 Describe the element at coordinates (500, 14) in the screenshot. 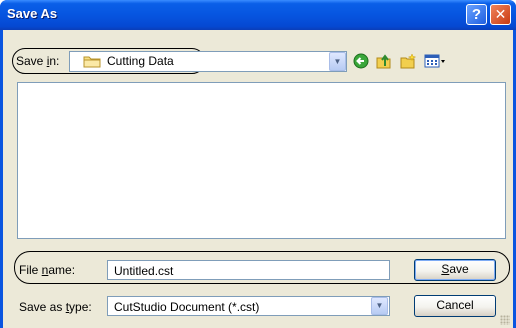

I see `close-button: ✕` at that location.